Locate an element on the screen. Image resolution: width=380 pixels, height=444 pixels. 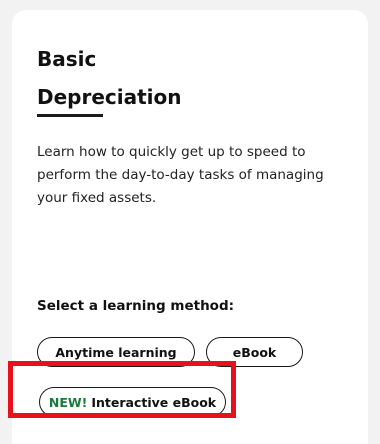
title-underline is located at coordinates (70, 115).